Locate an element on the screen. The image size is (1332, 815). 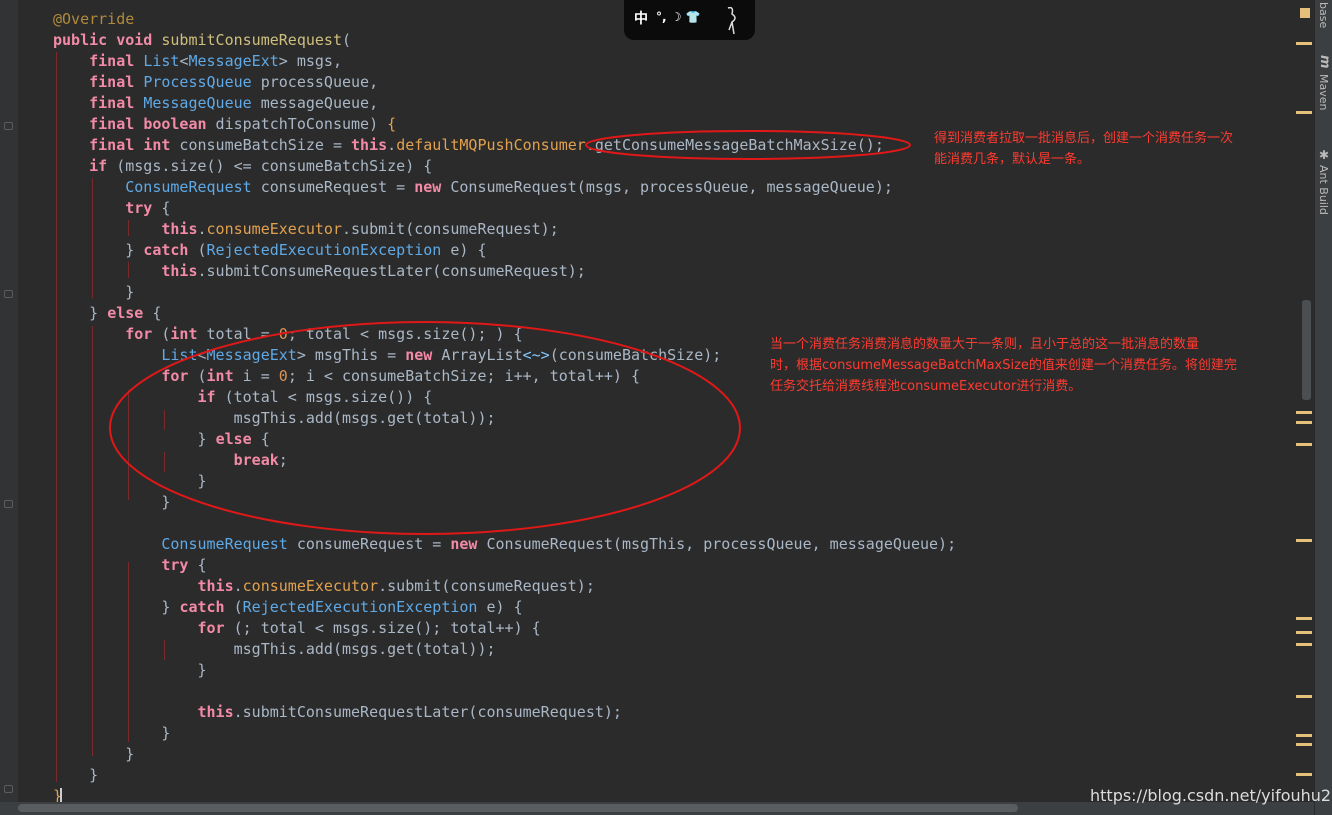
annotation-note: 能消费几条，默认是一条。 is located at coordinates (1012, 159).